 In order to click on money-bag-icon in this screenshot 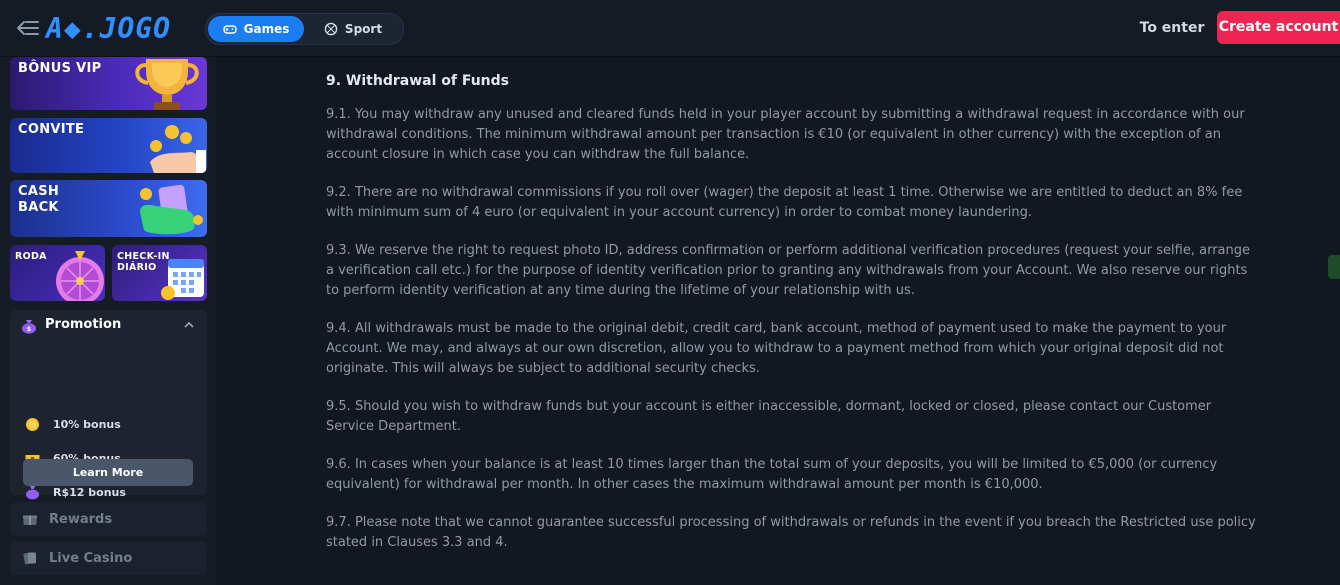, I will do `click(32, 492)`.